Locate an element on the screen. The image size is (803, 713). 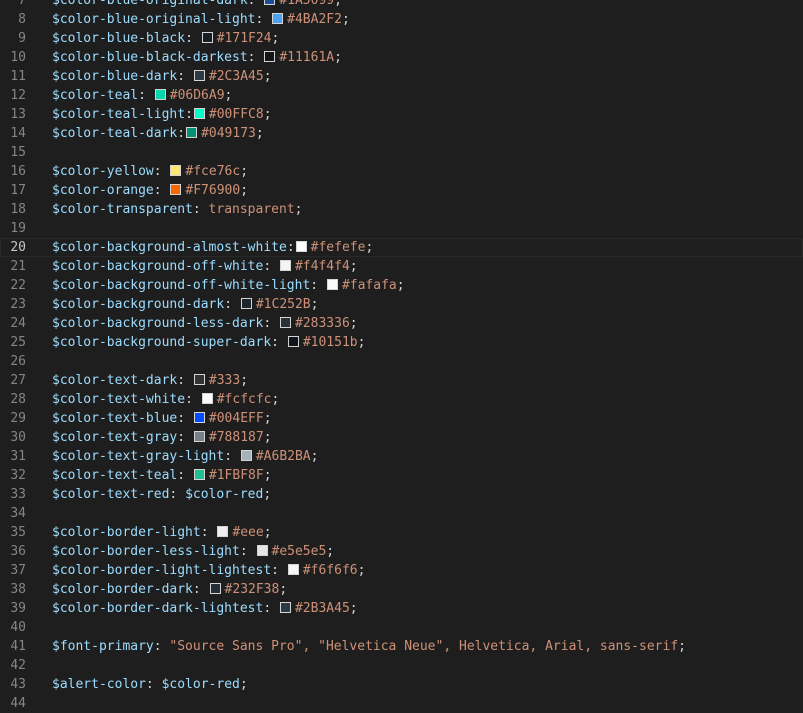
code-line: 44 is located at coordinates (401, 703).